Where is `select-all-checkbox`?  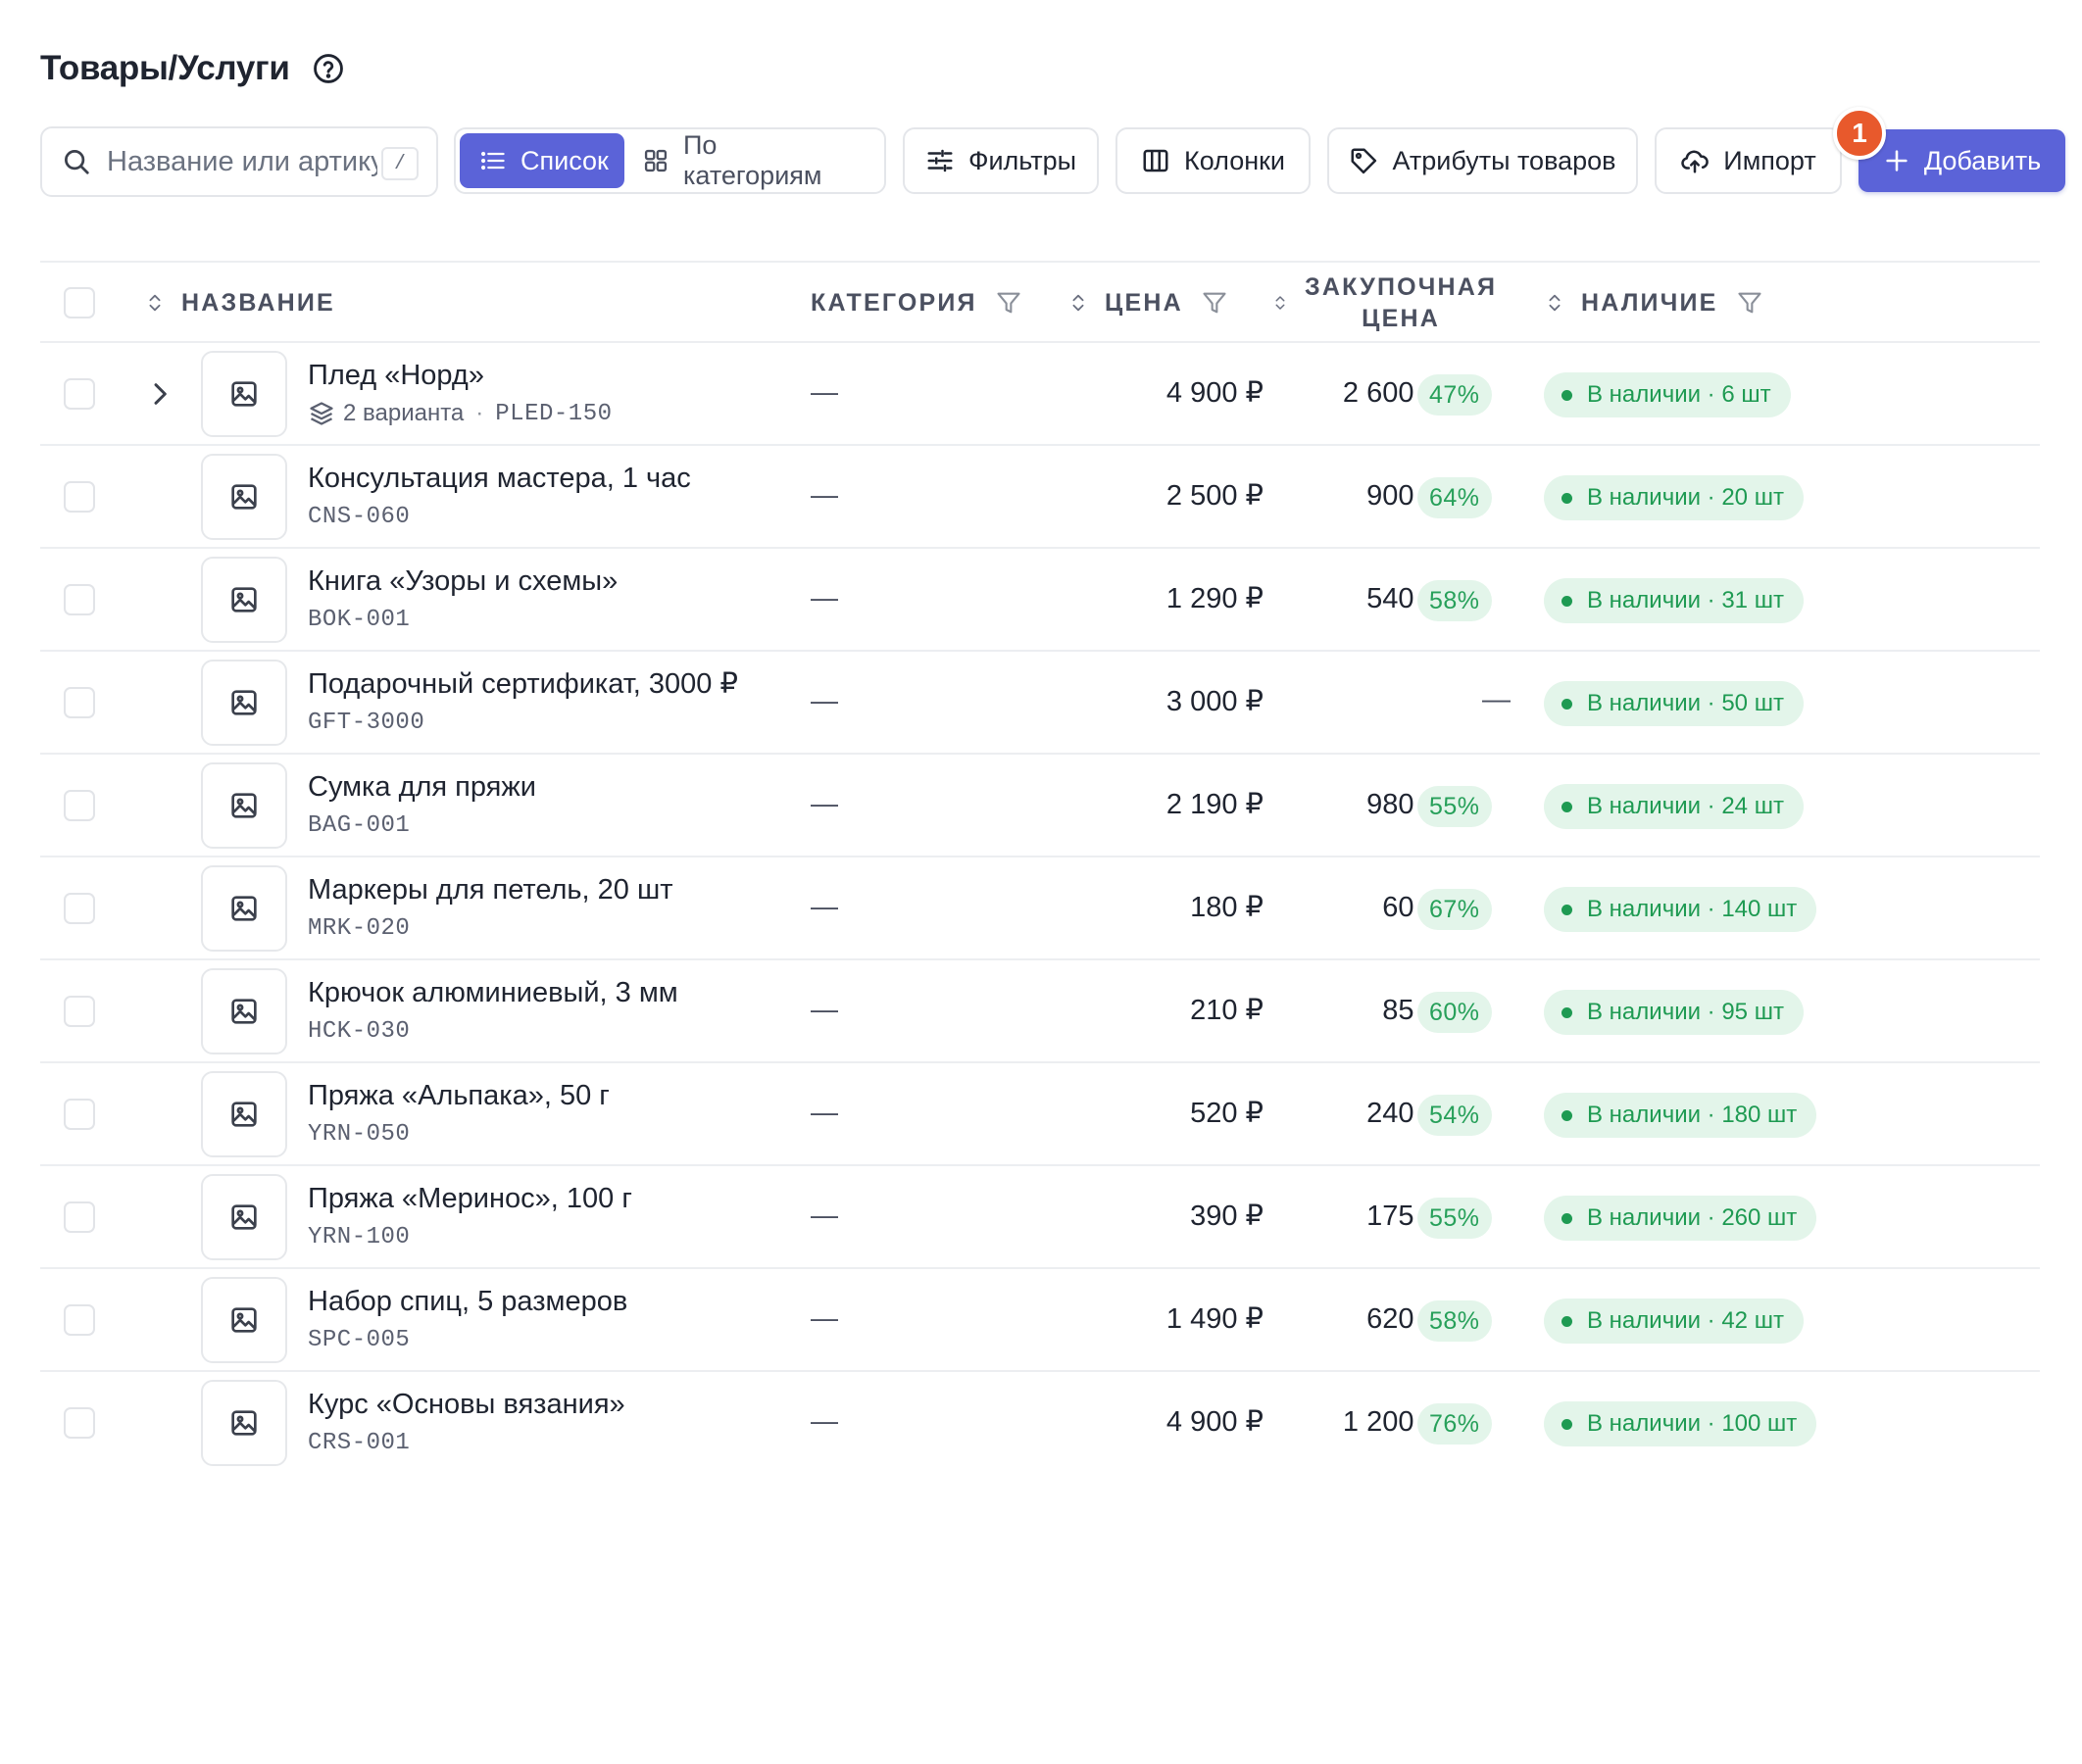 select-all-checkbox is located at coordinates (79, 302).